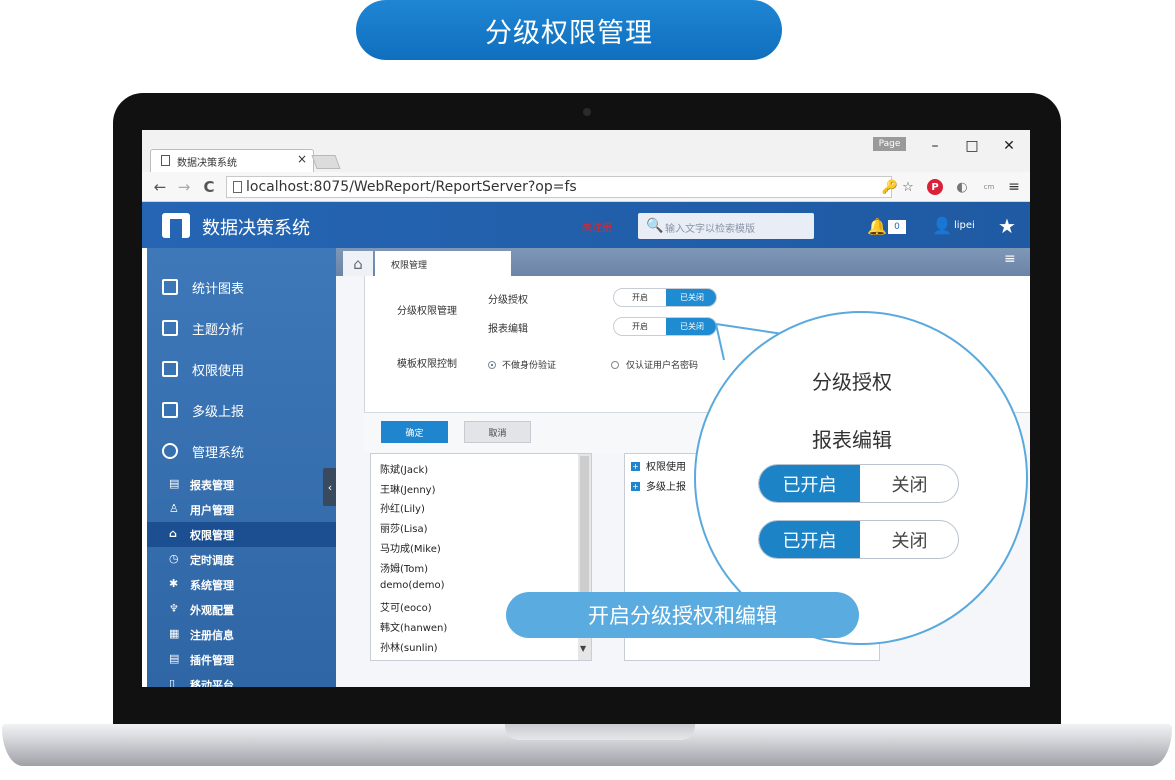 The width and height of the screenshot is (1175, 780). Describe the element at coordinates (852, 382) in the screenshot. I see `magnified-grade-auth-label: 分级授权` at that location.